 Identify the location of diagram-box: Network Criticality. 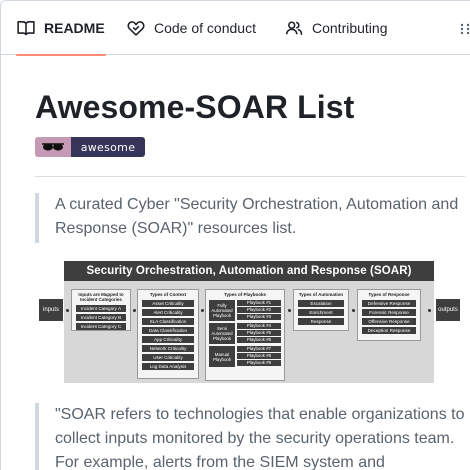
(168, 348).